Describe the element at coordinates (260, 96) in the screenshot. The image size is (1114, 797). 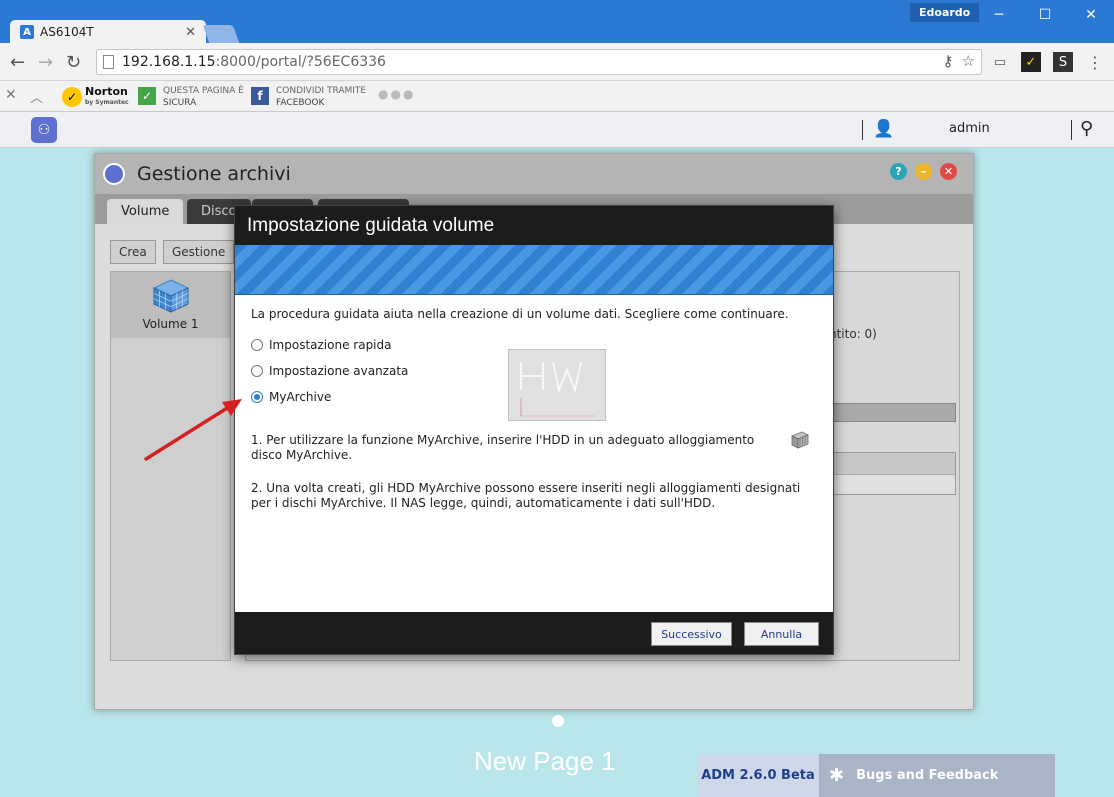
I see `facebook-icon: f` at that location.